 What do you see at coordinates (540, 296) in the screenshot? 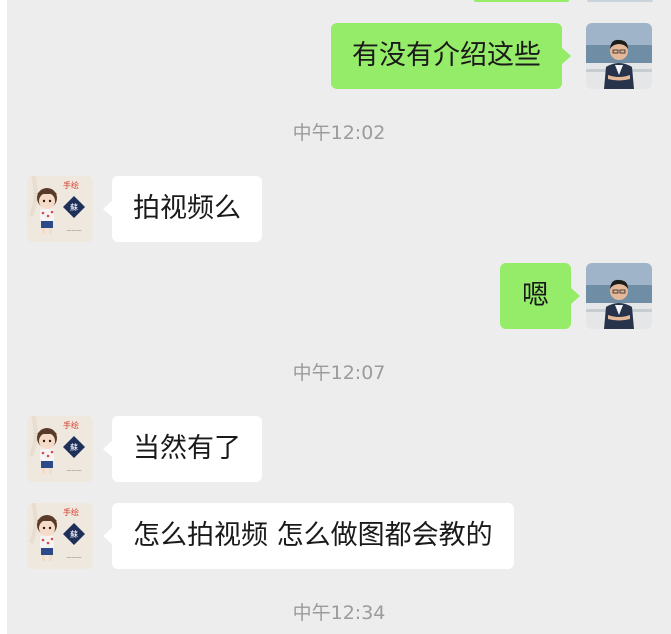
I see `outgoing-message-bubble: 嗯` at bounding box center [540, 296].